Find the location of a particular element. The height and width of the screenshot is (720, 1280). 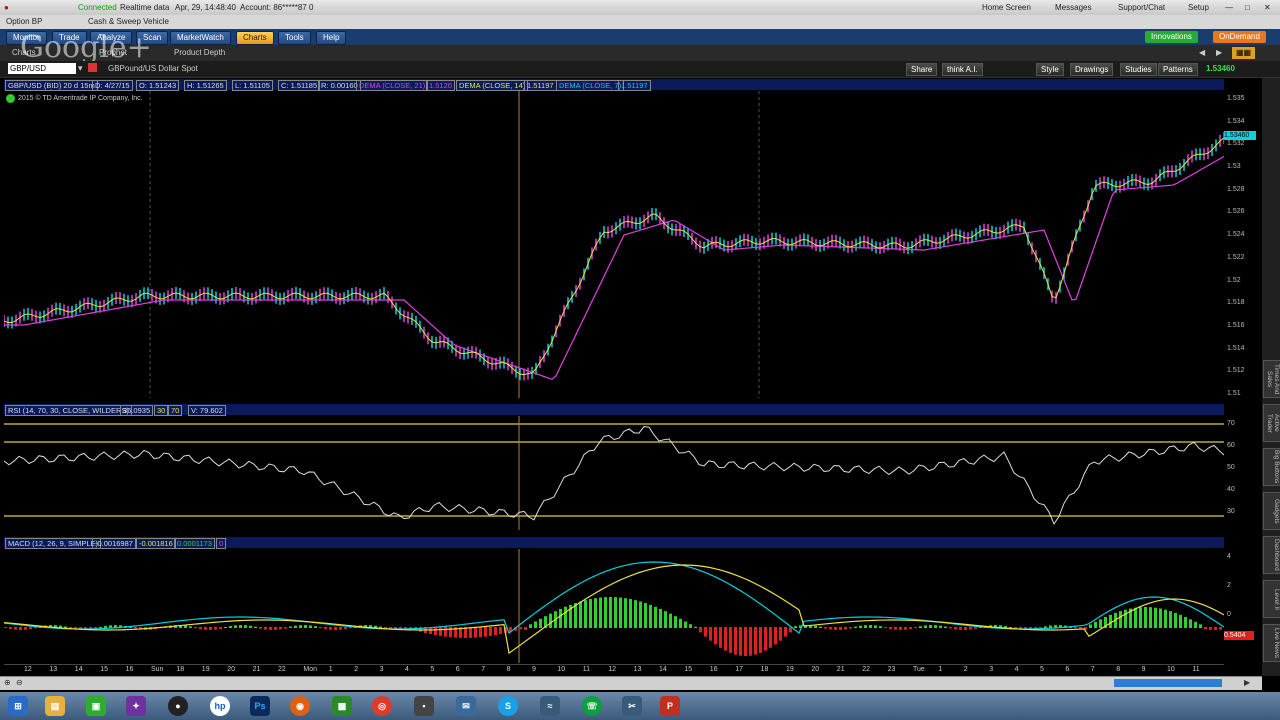

hp-icon: hp is located at coordinates (220, 706).